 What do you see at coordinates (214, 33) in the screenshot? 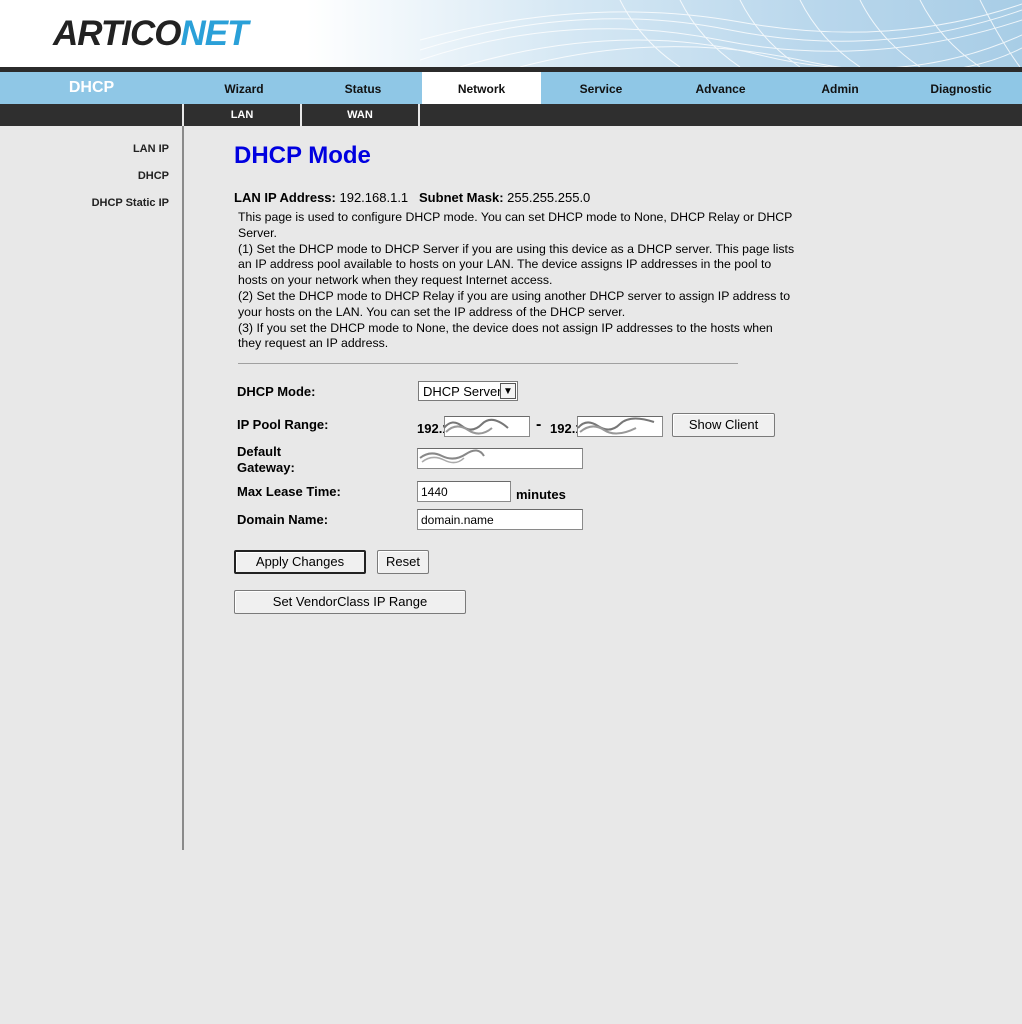
I see `logo-text-part2: NET` at bounding box center [214, 33].